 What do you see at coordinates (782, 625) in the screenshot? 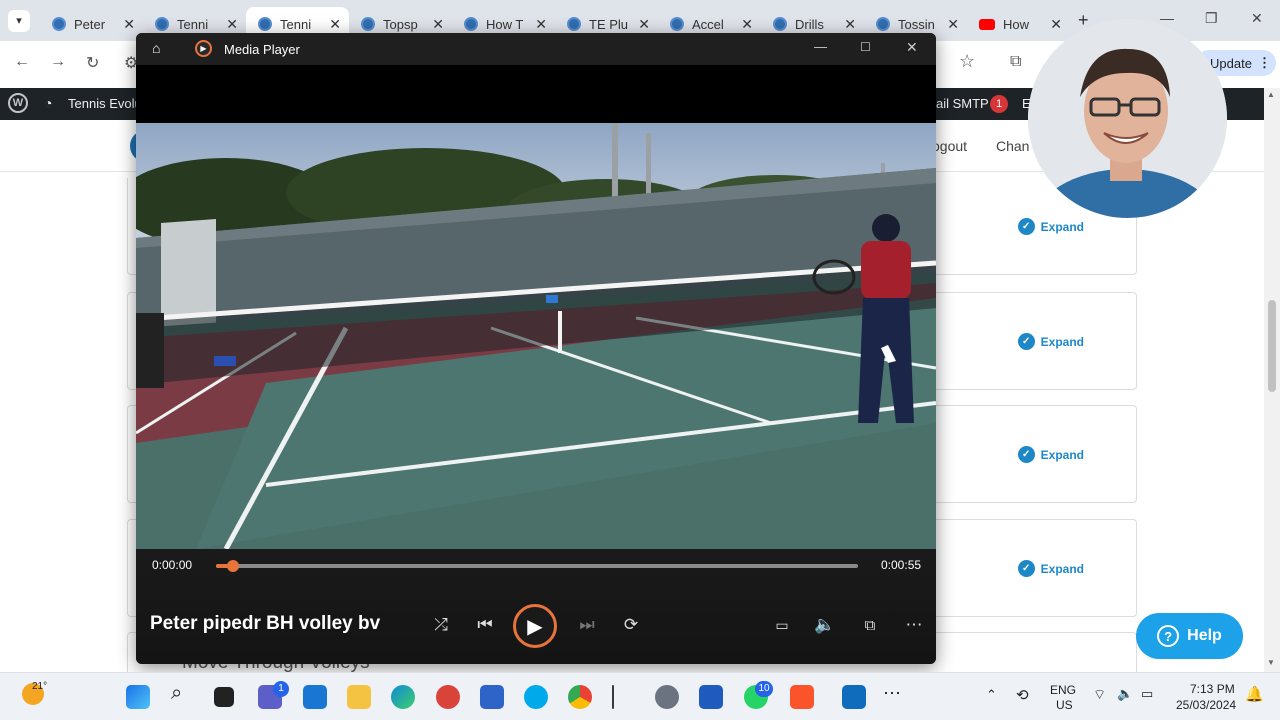
I see `subtitles-icon: ▭` at bounding box center [782, 625].